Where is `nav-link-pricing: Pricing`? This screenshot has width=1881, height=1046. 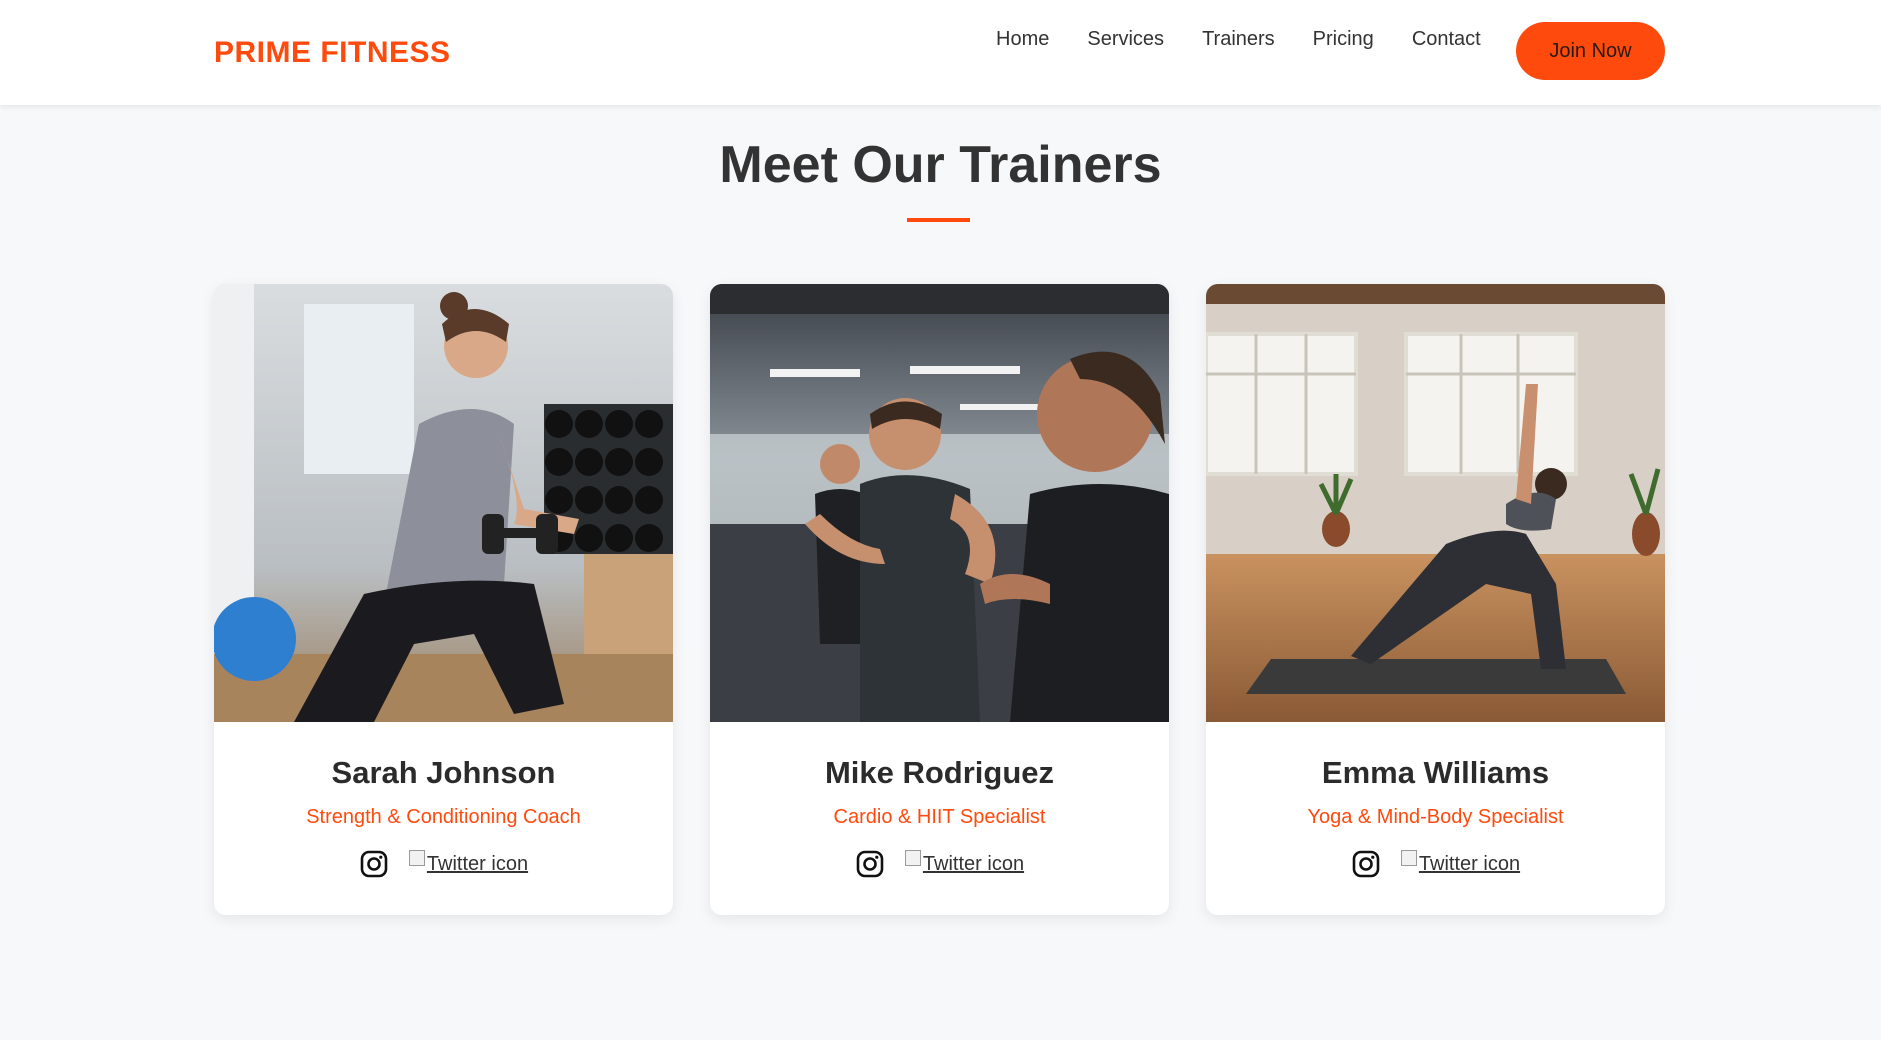
nav-link-pricing: Pricing is located at coordinates (1343, 39).